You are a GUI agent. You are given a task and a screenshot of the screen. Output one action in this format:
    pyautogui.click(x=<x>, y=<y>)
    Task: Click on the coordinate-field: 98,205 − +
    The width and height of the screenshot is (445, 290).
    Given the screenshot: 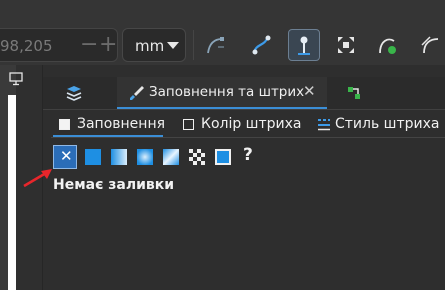 What is the action you would take?
    pyautogui.click(x=59, y=45)
    